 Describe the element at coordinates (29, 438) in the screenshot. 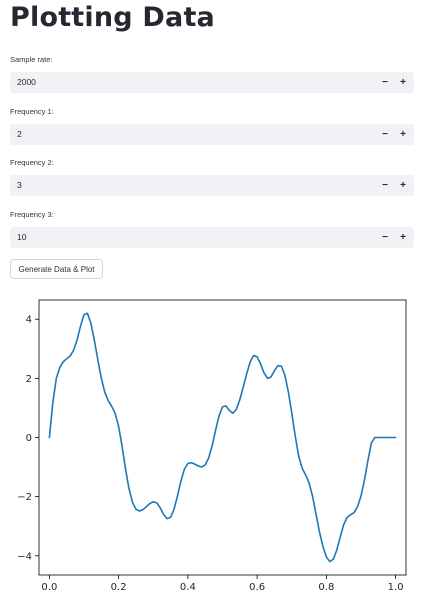

I see `y-tick-label: 0` at that location.